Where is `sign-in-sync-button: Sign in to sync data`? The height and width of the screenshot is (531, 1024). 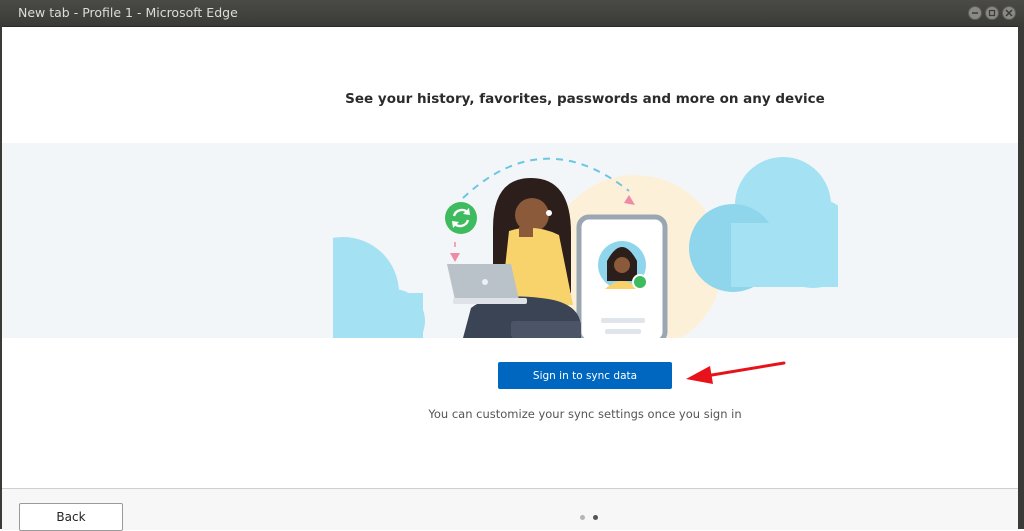
sign-in-sync-button: Sign in to sync data is located at coordinates (585, 375).